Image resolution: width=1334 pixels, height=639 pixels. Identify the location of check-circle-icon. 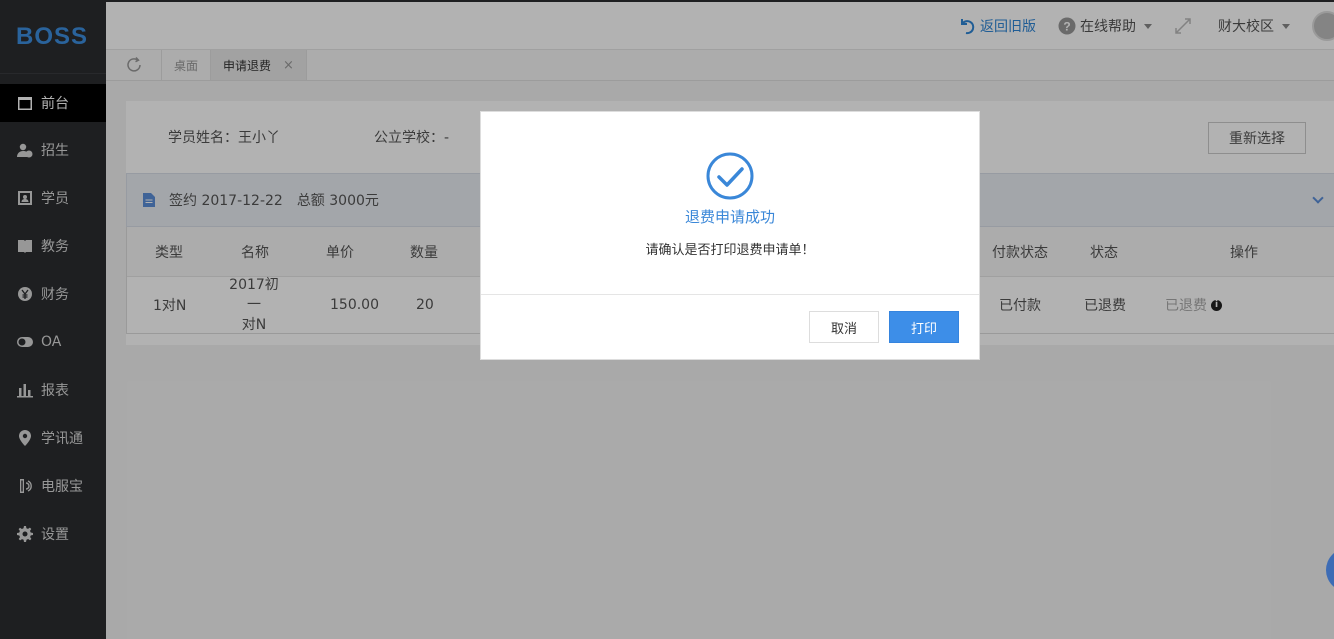
(730, 176).